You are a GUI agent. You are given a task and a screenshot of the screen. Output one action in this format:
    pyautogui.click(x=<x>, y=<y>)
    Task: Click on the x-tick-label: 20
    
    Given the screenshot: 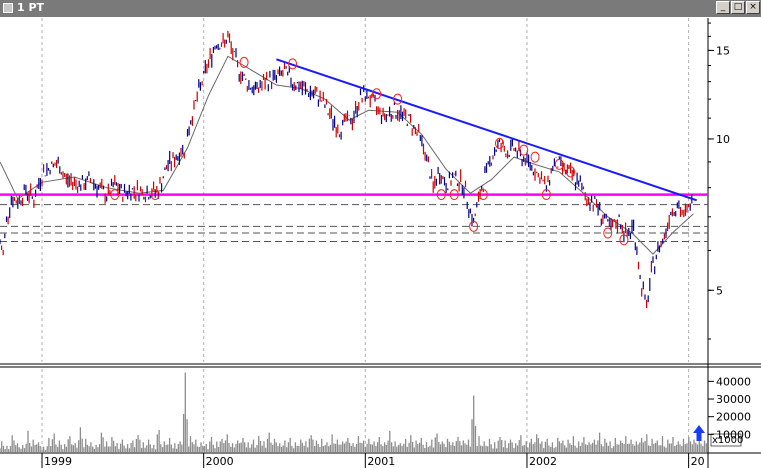 What is the action you would take?
    pyautogui.click(x=698, y=461)
    